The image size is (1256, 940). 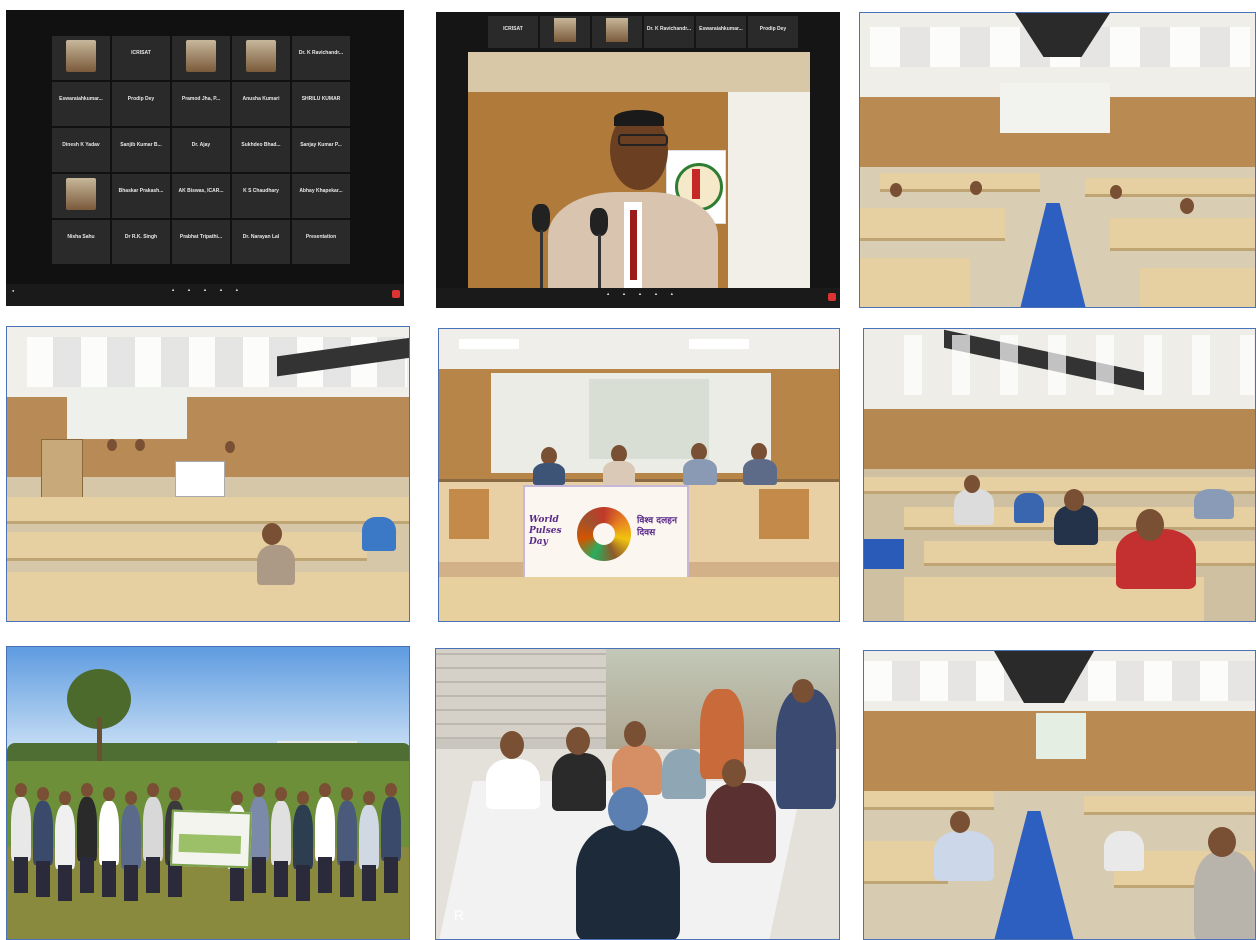 I want to click on microphone, so click(x=541, y=218).